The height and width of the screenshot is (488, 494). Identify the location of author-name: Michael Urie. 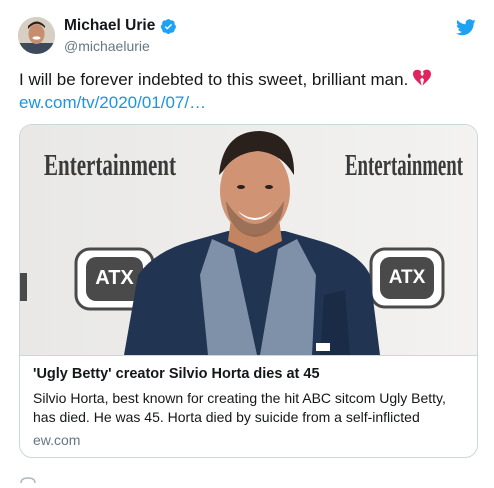
(109, 26).